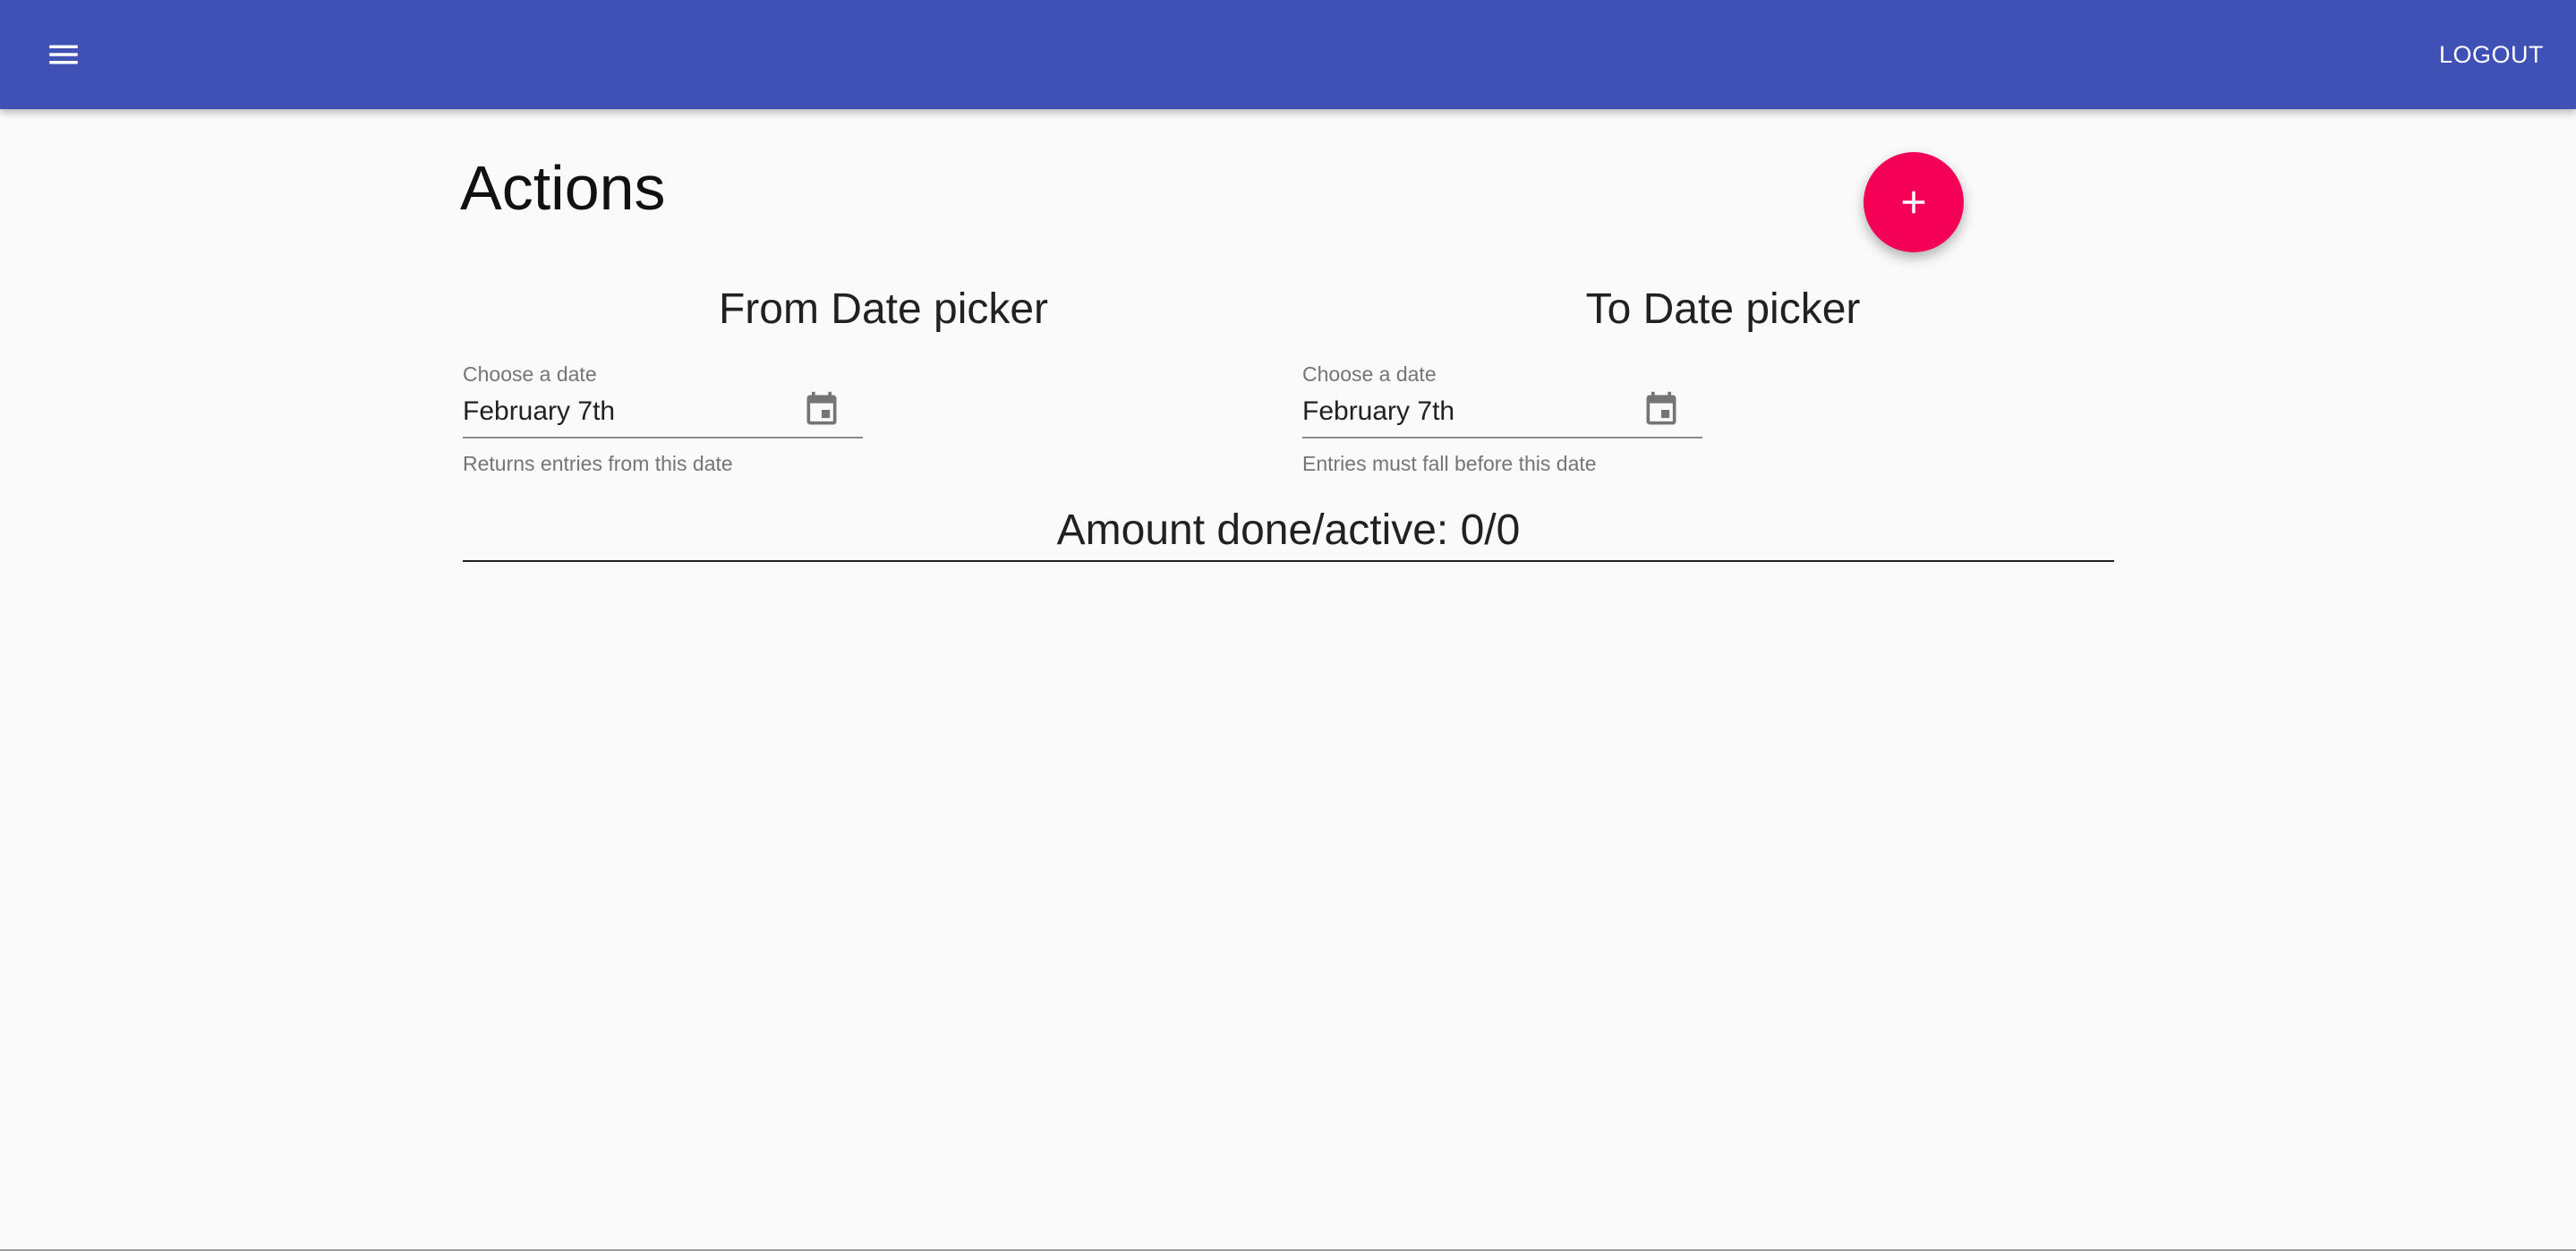 The image size is (2576, 1251). What do you see at coordinates (1463, 412) in the screenshot?
I see `to-date-input` at bounding box center [1463, 412].